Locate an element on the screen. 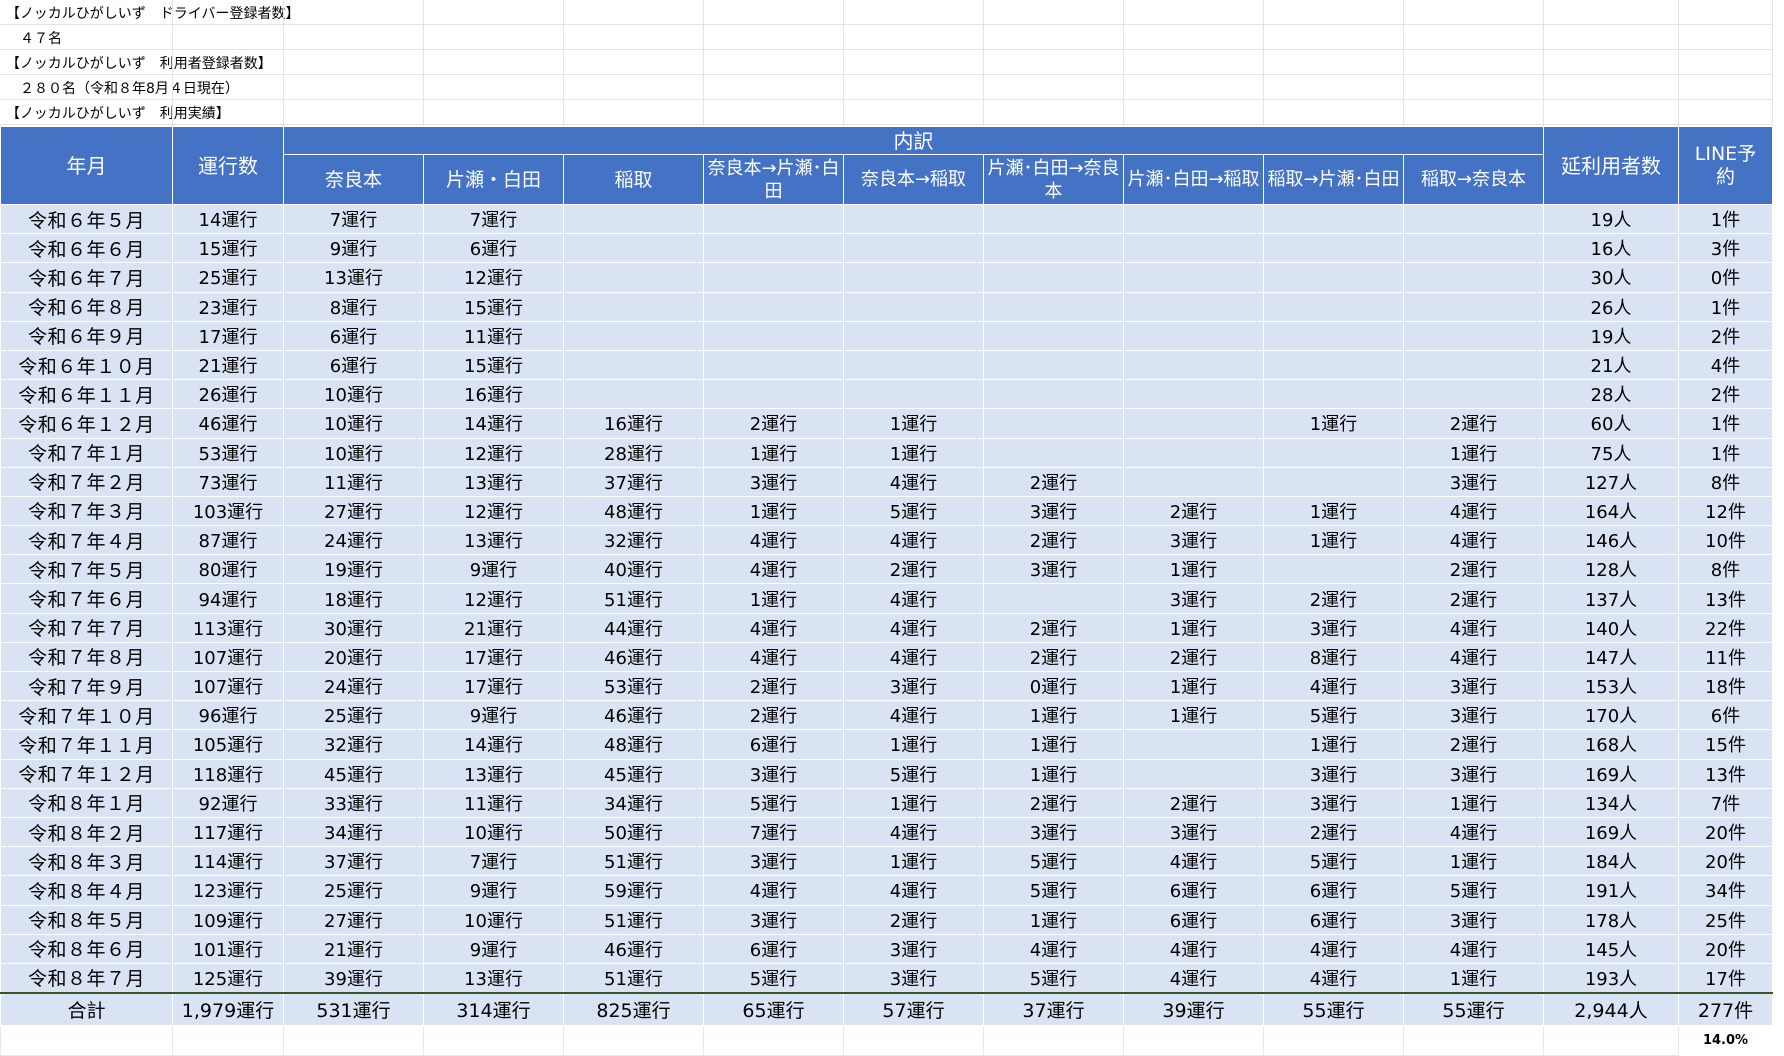 The height and width of the screenshot is (1056, 1784). table-cell: 37運行 is located at coordinates (633, 481).